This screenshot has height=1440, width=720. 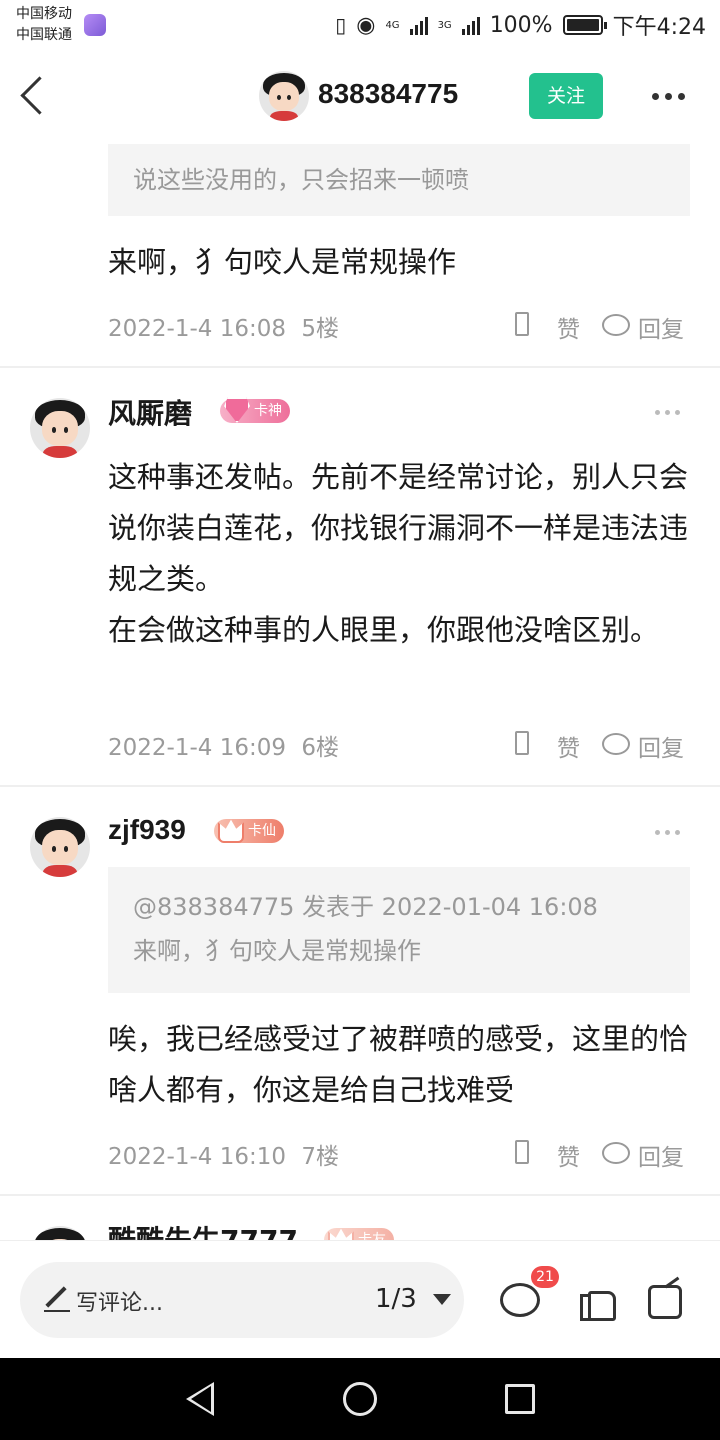 What do you see at coordinates (147, 830) in the screenshot?
I see `username: zjf939` at bounding box center [147, 830].